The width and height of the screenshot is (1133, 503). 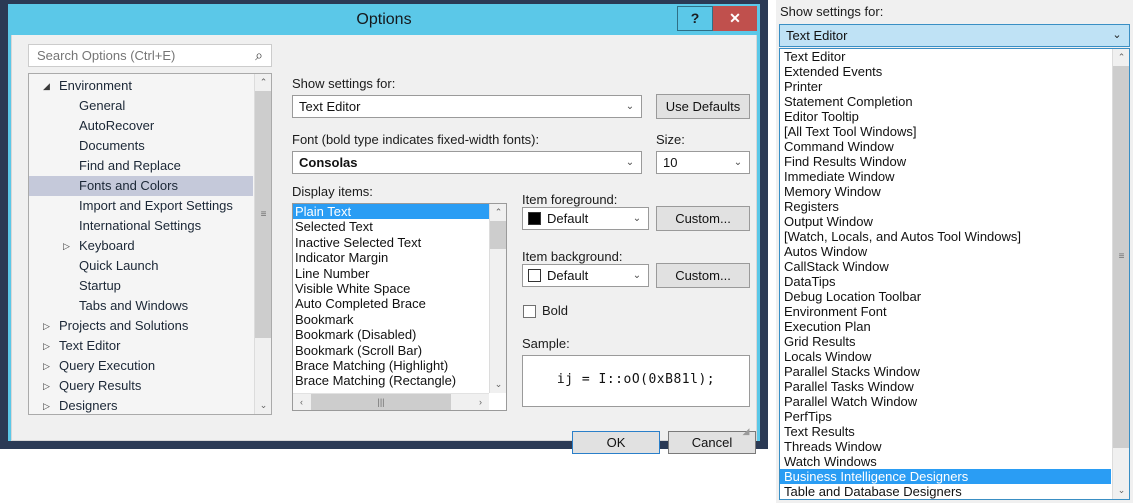 I want to click on display-items-vertical-scrollbar: ⌃ ⌄, so click(x=497, y=298).